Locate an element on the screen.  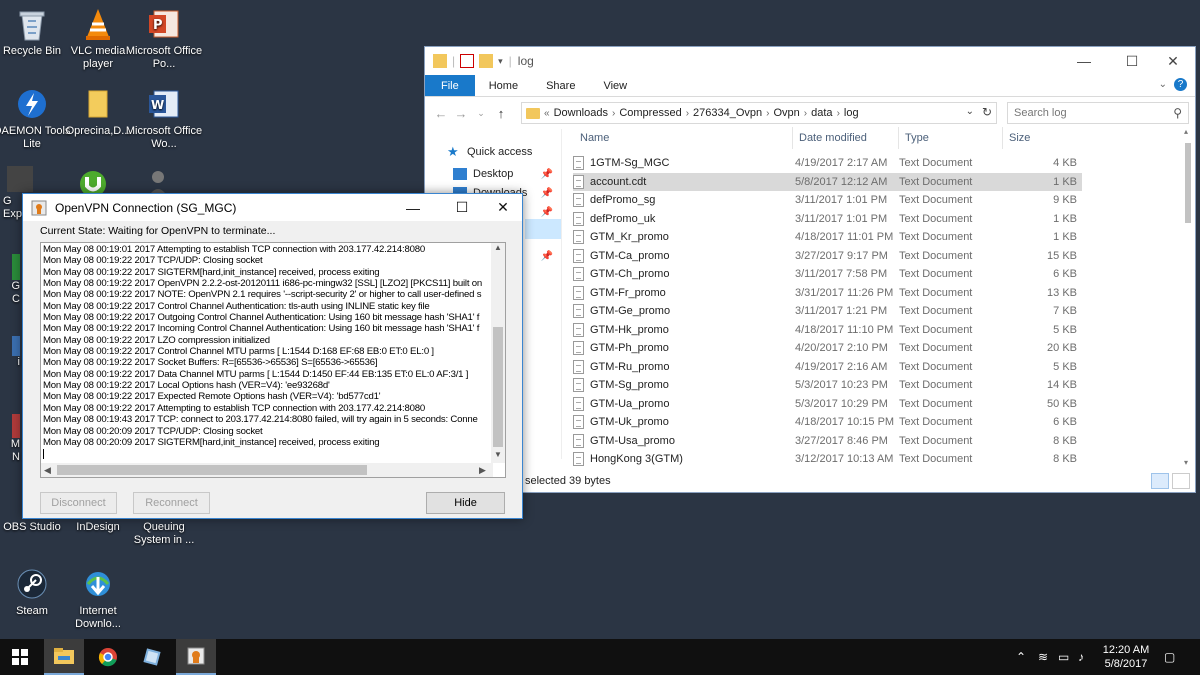
help-icon: ? is located at coordinates (1180, 84).